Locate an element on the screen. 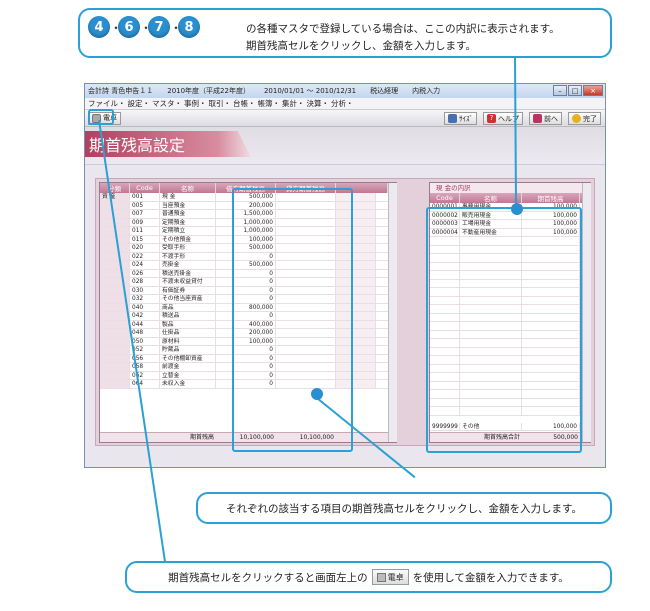 Image resolution: width=650 pixels, height=611 pixels. table-row: 050 原材料 100,000 is located at coordinates (248, 341).